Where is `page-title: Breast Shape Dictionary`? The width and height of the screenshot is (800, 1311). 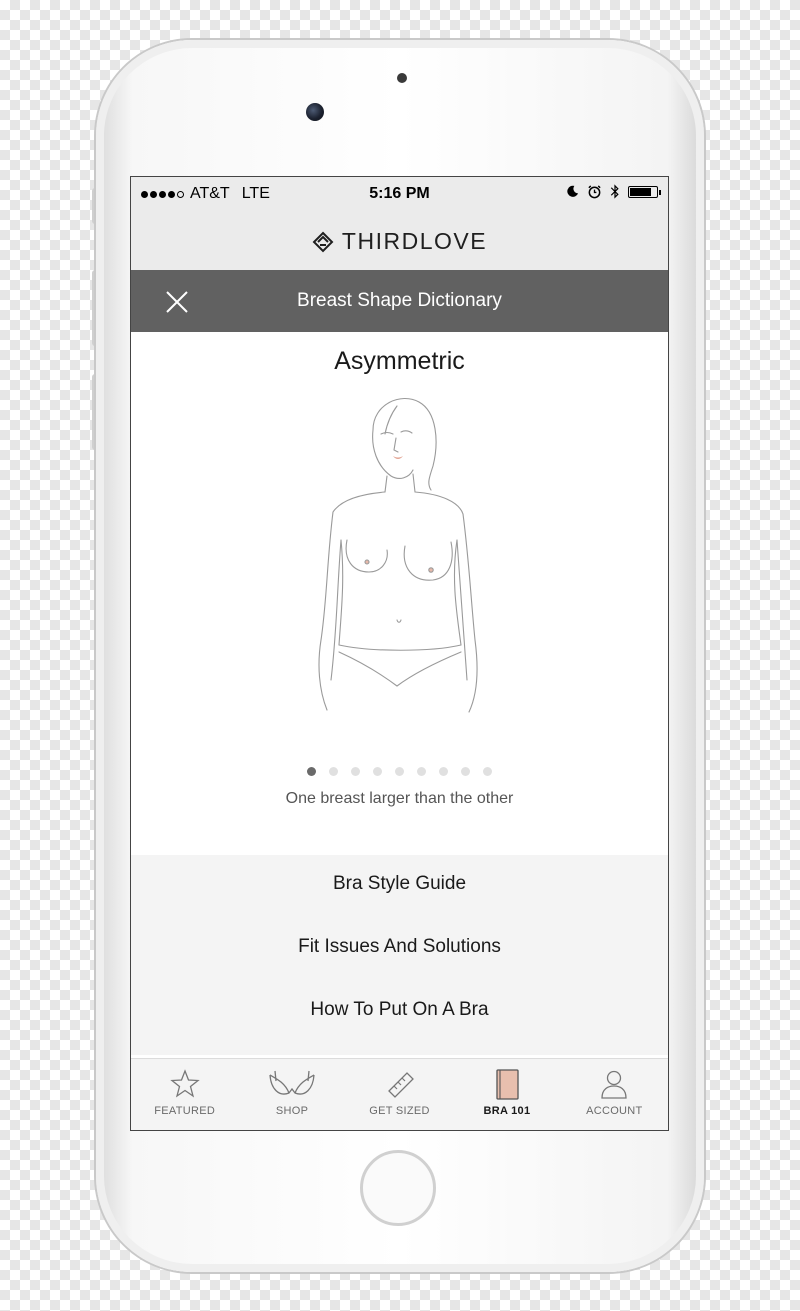
page-title: Breast Shape Dictionary is located at coordinates (399, 300).